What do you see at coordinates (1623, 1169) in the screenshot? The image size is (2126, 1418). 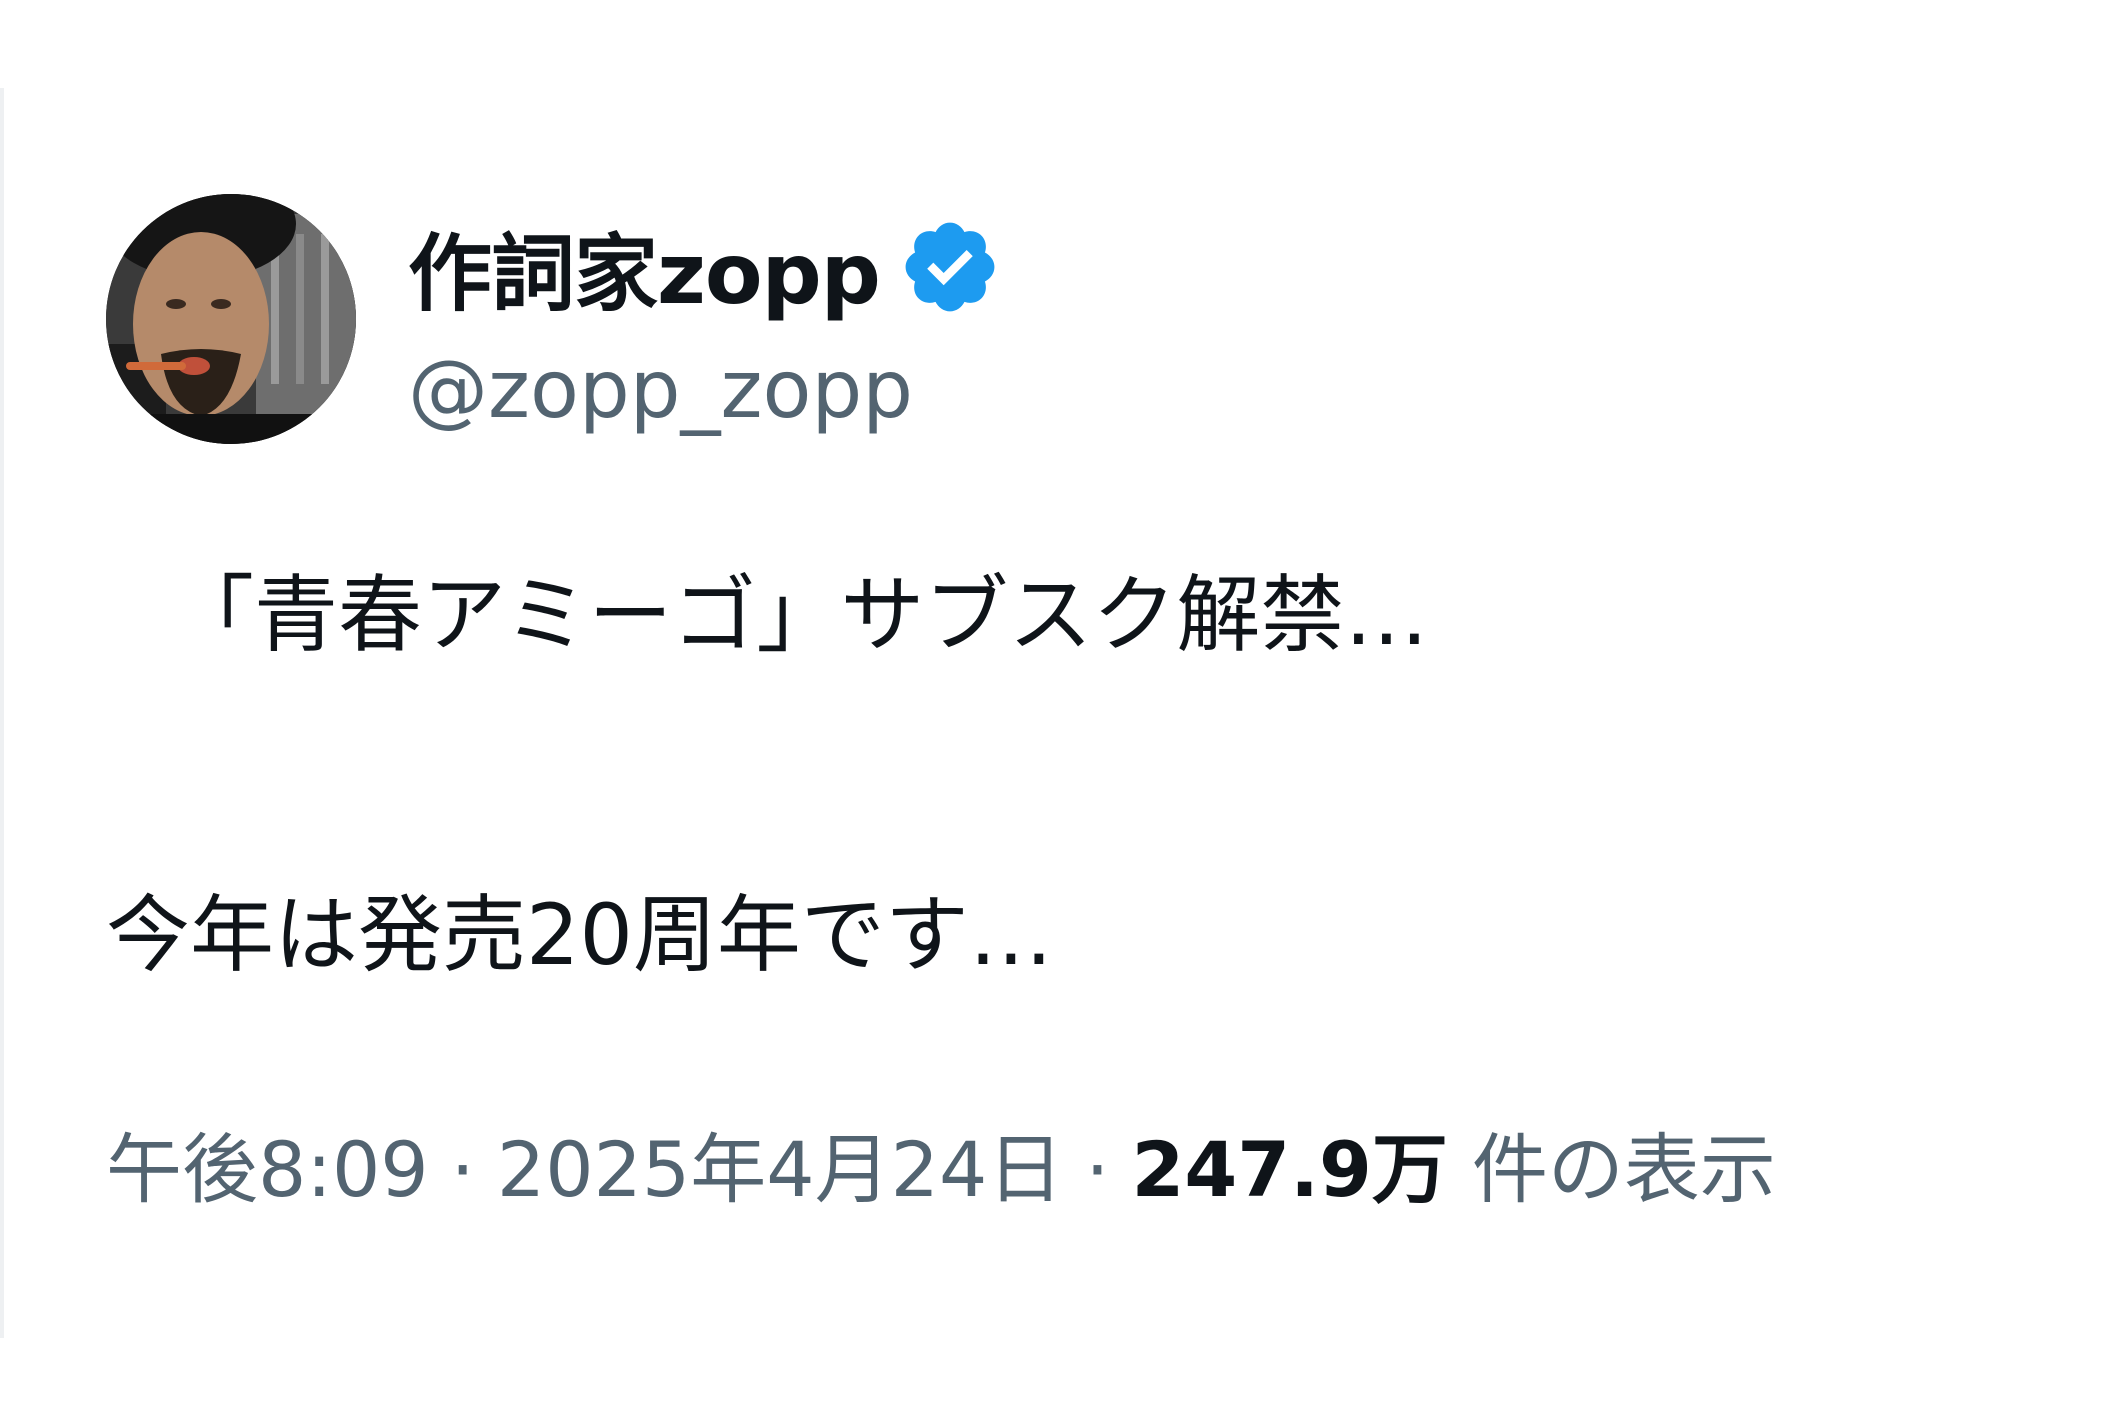 I see `views-label: 件の表示` at bounding box center [1623, 1169].